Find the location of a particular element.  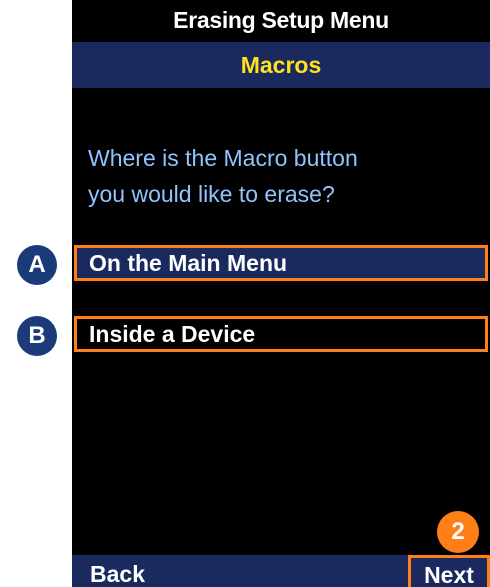

softkey-bar: Back Next is located at coordinates (281, 571).